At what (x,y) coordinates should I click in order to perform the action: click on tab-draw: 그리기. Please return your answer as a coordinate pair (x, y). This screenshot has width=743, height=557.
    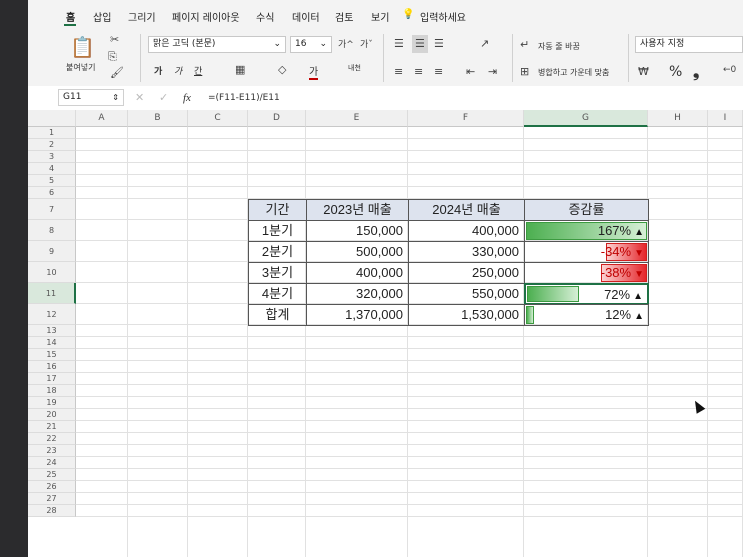
    Looking at the image, I should click on (142, 16).